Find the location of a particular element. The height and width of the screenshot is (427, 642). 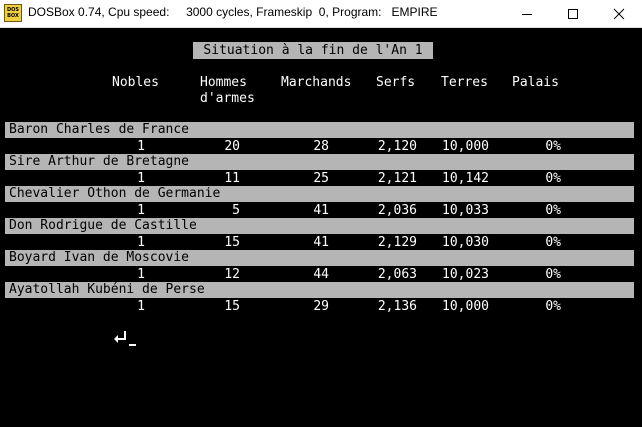

player-serfs-value: 2,121 is located at coordinates (397, 178).